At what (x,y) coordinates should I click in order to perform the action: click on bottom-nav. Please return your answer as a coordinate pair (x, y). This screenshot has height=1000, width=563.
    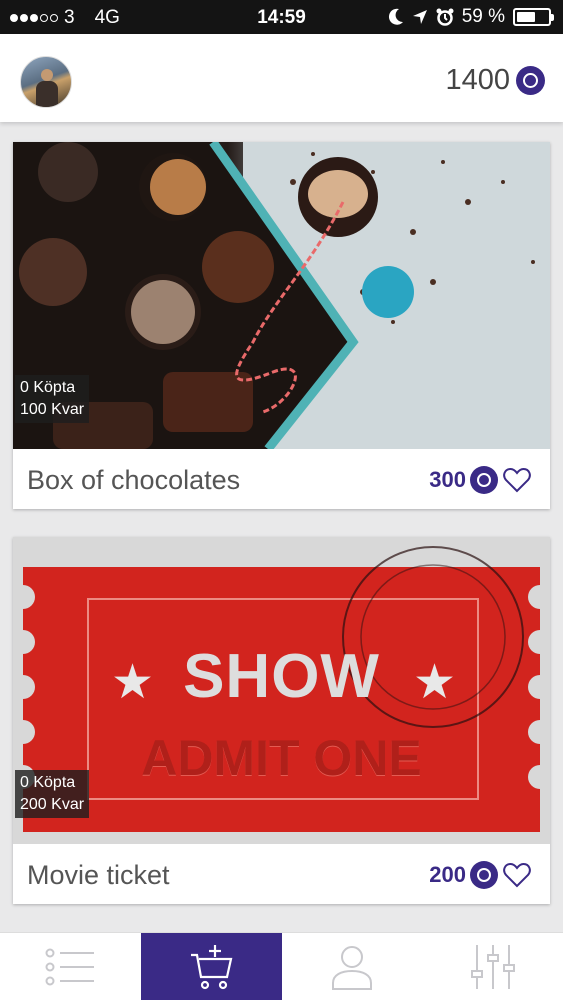
    Looking at the image, I should click on (281, 966).